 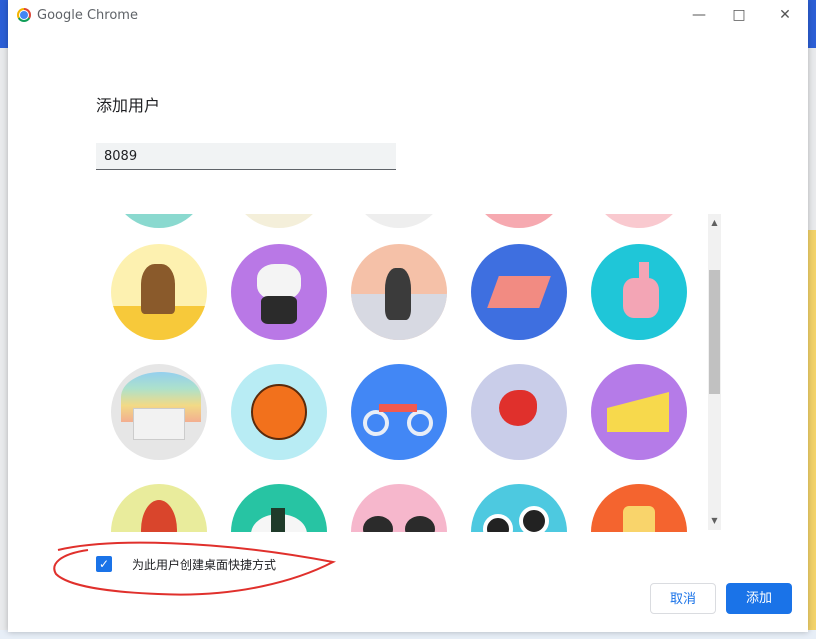 What do you see at coordinates (104, 564) in the screenshot?
I see `desktop-shortcut-checkbox: ✓` at bounding box center [104, 564].